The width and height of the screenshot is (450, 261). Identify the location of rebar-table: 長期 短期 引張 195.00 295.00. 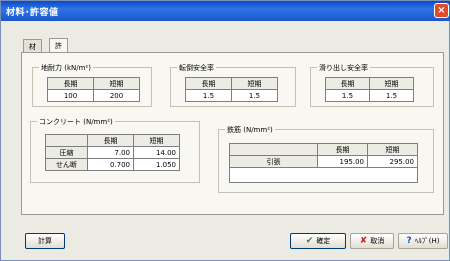
(323, 163).